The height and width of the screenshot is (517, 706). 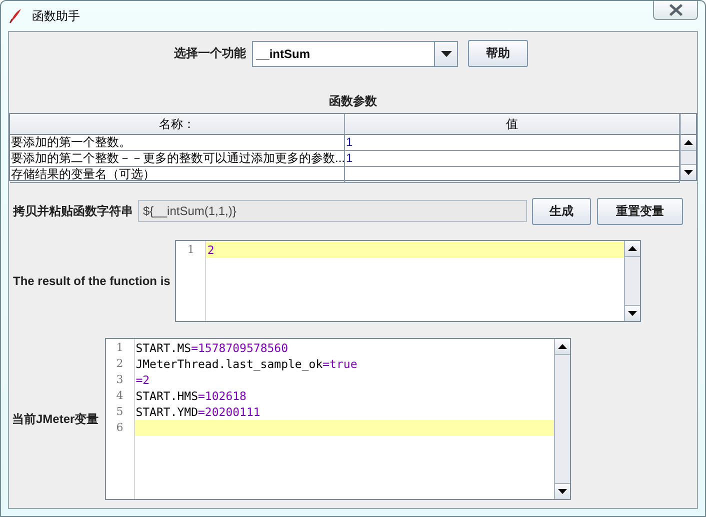 What do you see at coordinates (353, 101) in the screenshot?
I see `section-title: 函数参数` at bounding box center [353, 101].